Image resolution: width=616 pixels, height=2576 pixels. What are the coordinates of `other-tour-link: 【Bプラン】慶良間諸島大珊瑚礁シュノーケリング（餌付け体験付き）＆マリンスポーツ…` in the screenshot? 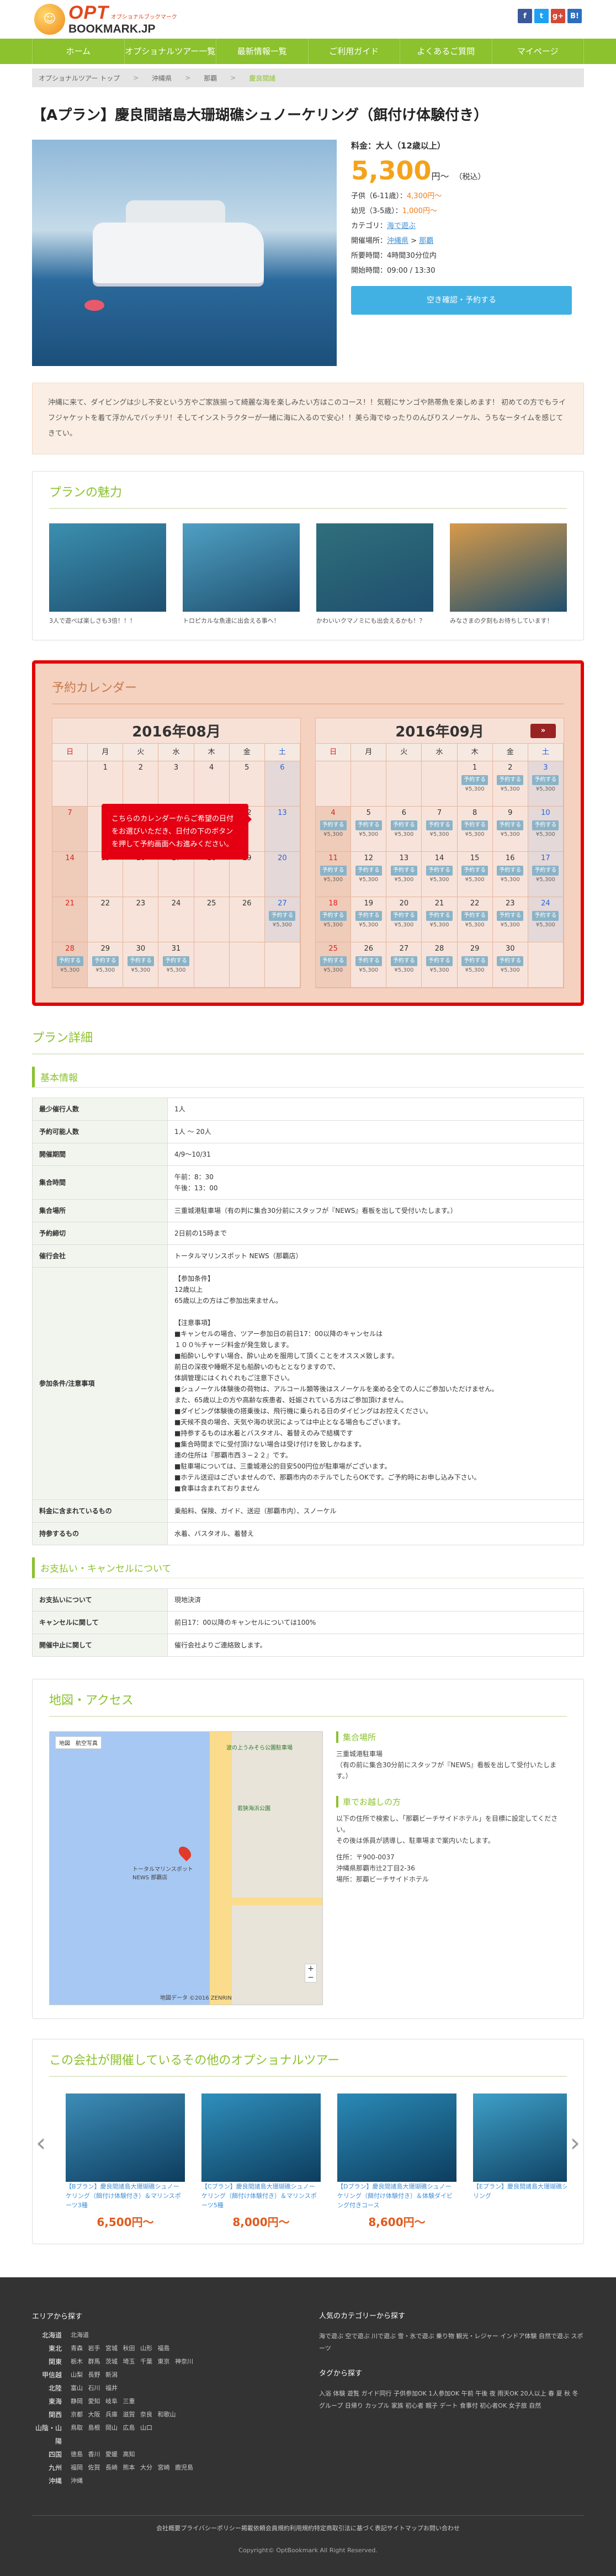 It's located at (124, 2196).